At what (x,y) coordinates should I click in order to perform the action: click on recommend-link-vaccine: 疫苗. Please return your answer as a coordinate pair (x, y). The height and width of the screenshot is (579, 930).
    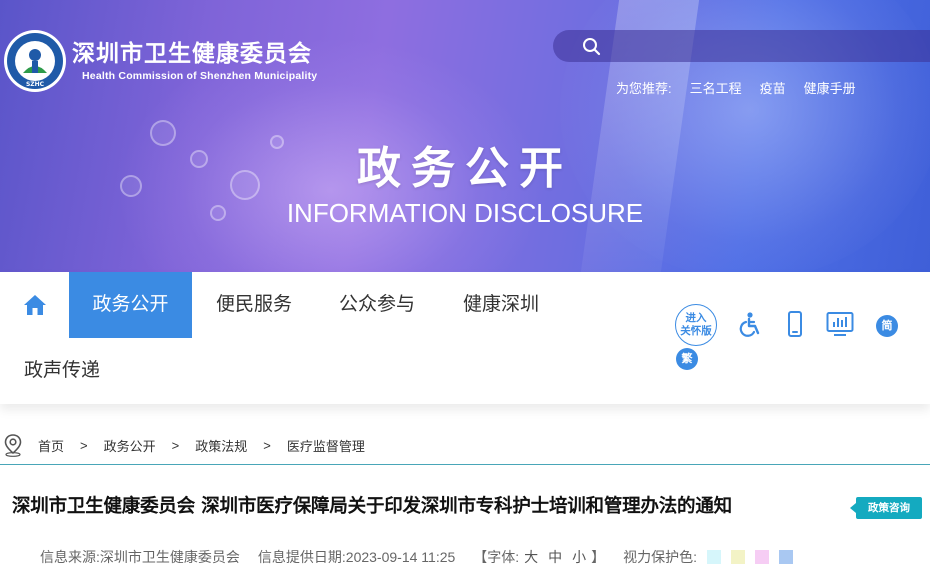
    Looking at the image, I should click on (773, 87).